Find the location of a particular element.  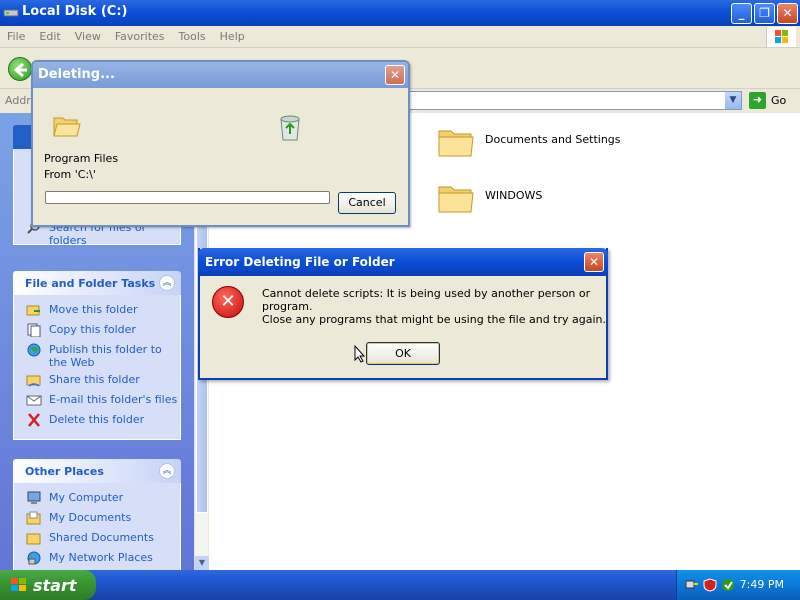

task-publish-folder: Publish this folder to the Web is located at coordinates (102, 356).